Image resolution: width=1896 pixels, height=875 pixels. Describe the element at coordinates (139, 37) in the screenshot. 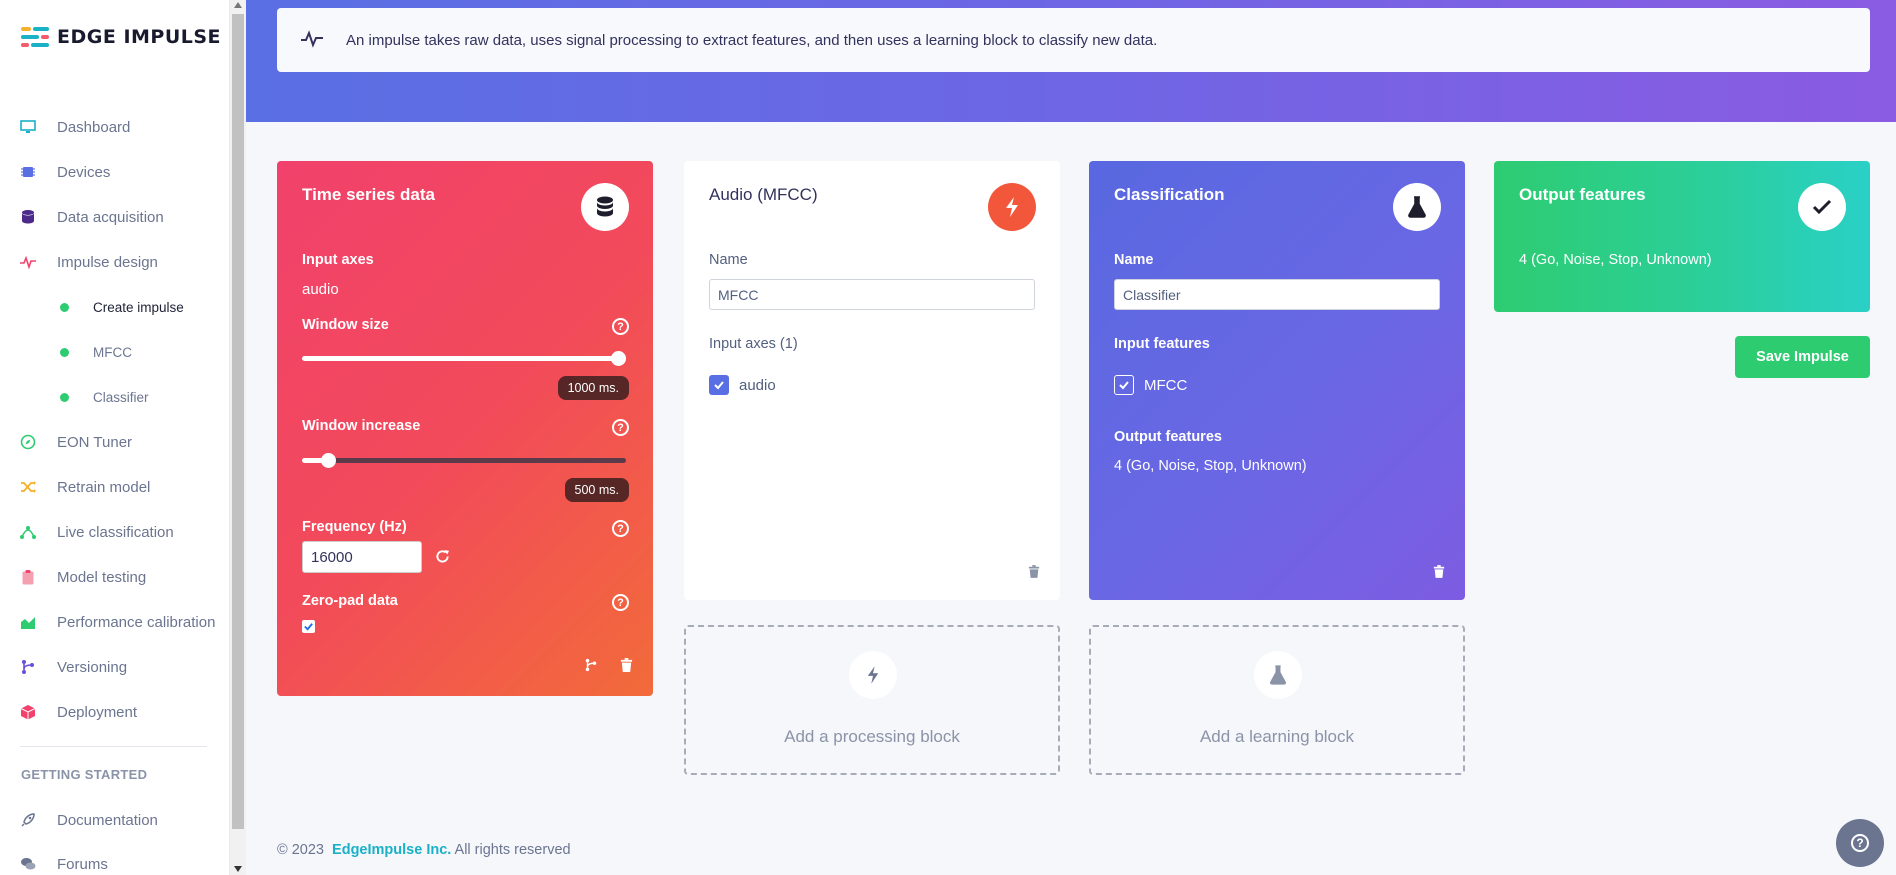

I see `logo-text: EDGE IMPULSE` at that location.